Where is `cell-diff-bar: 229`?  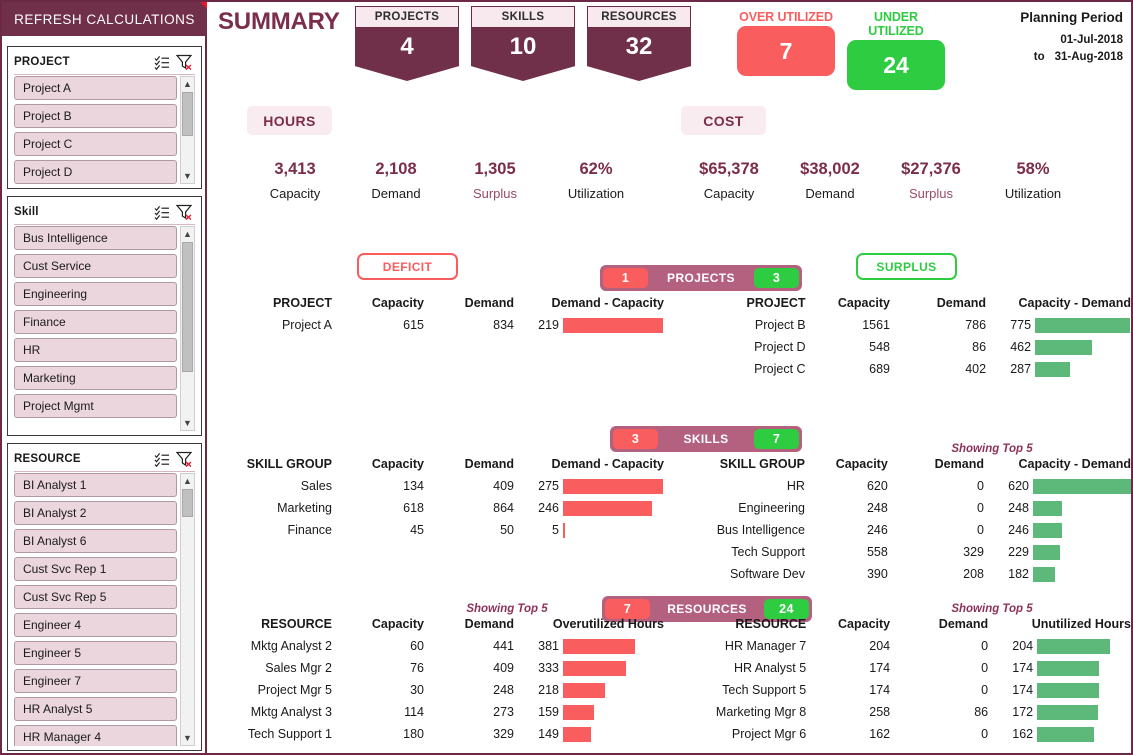
cell-diff-bar: 229 is located at coordinates (1057, 552).